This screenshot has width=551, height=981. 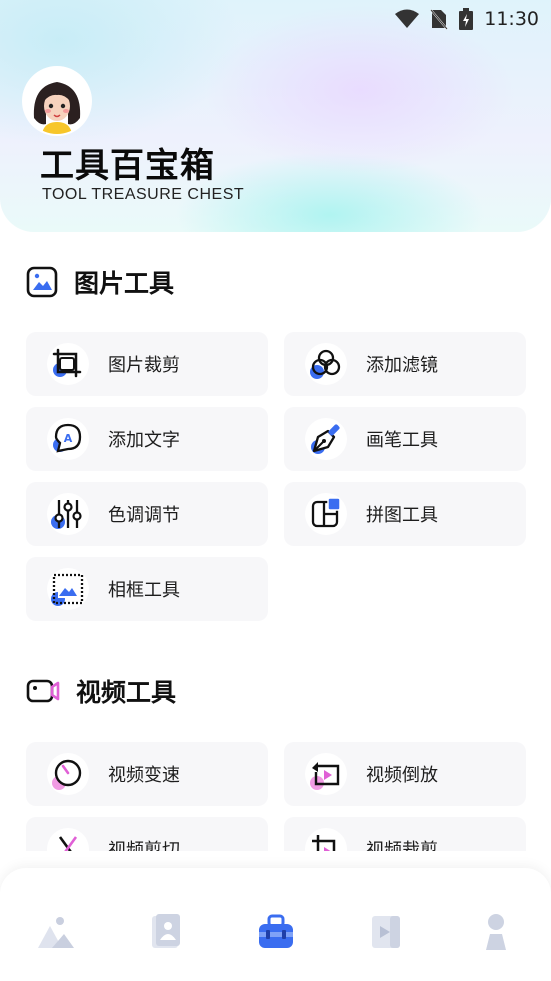 I want to click on nav-home, so click(x=56, y=932).